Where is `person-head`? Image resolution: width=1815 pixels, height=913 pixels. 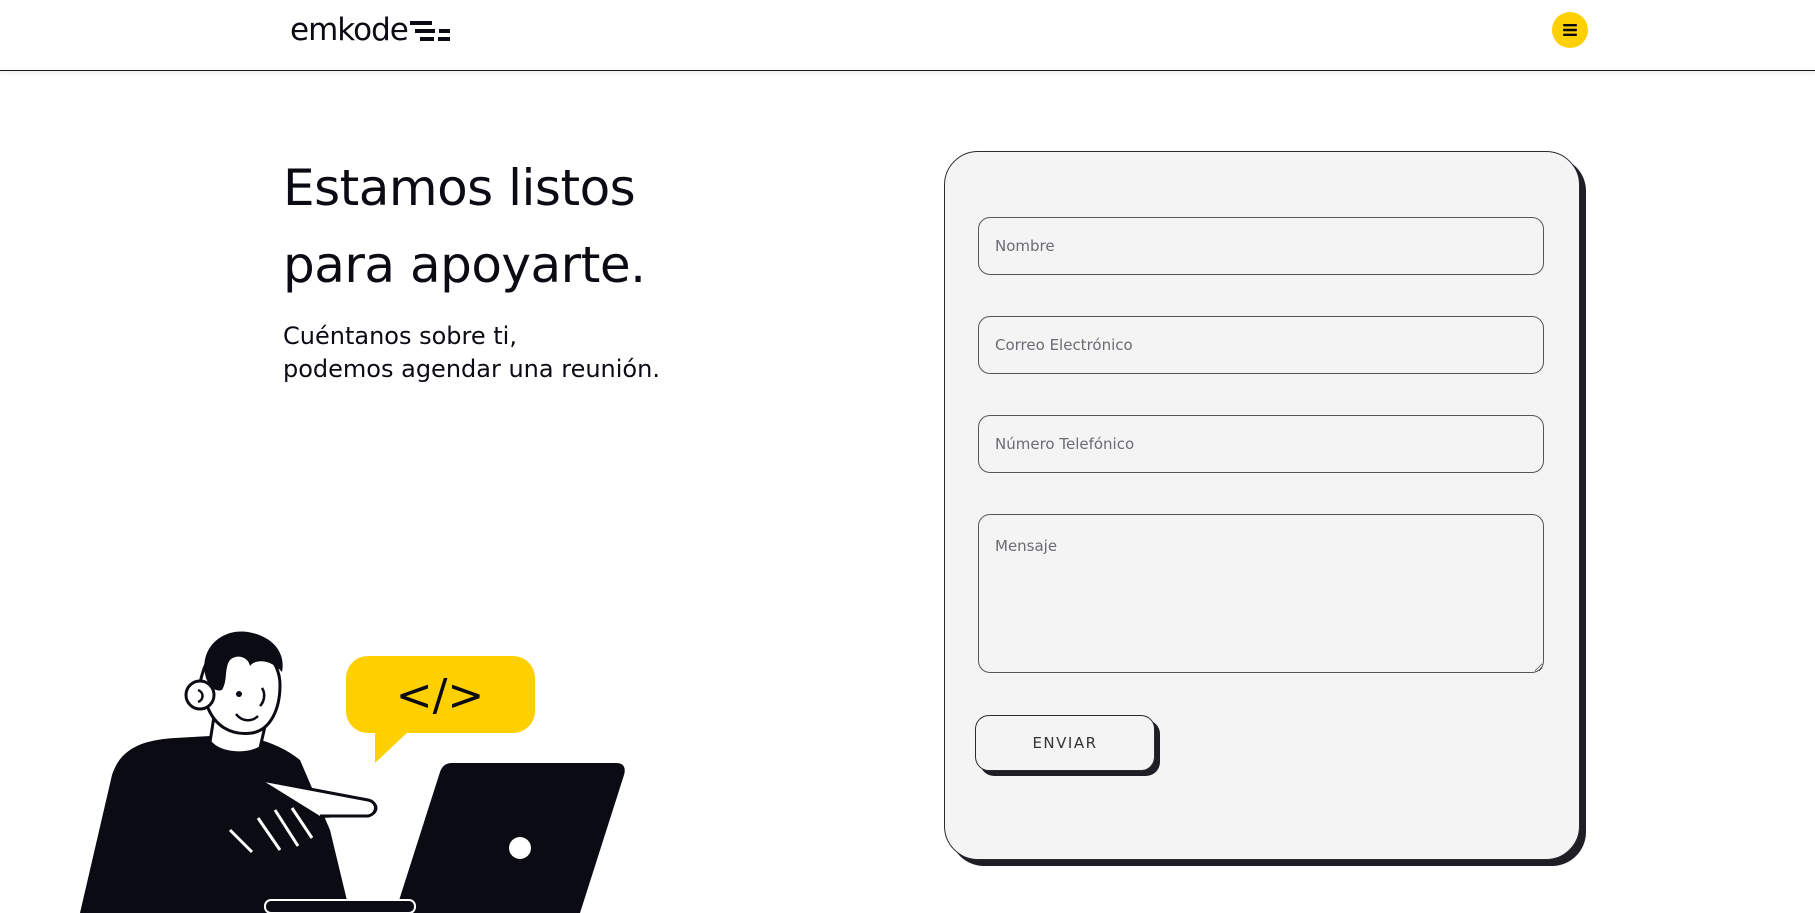 person-head is located at coordinates (233, 683).